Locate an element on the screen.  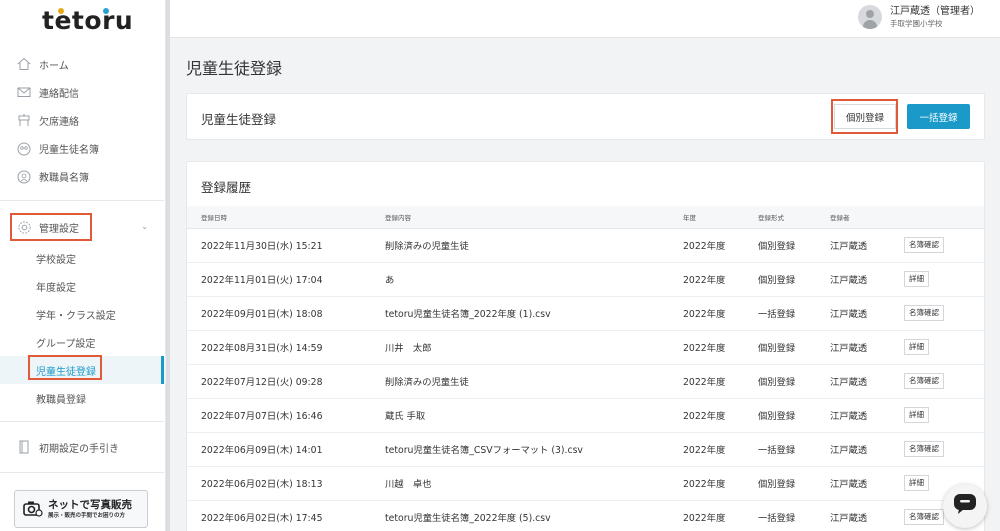
sidebar-item-students: 児童生徒名簿 is located at coordinates (83, 149).